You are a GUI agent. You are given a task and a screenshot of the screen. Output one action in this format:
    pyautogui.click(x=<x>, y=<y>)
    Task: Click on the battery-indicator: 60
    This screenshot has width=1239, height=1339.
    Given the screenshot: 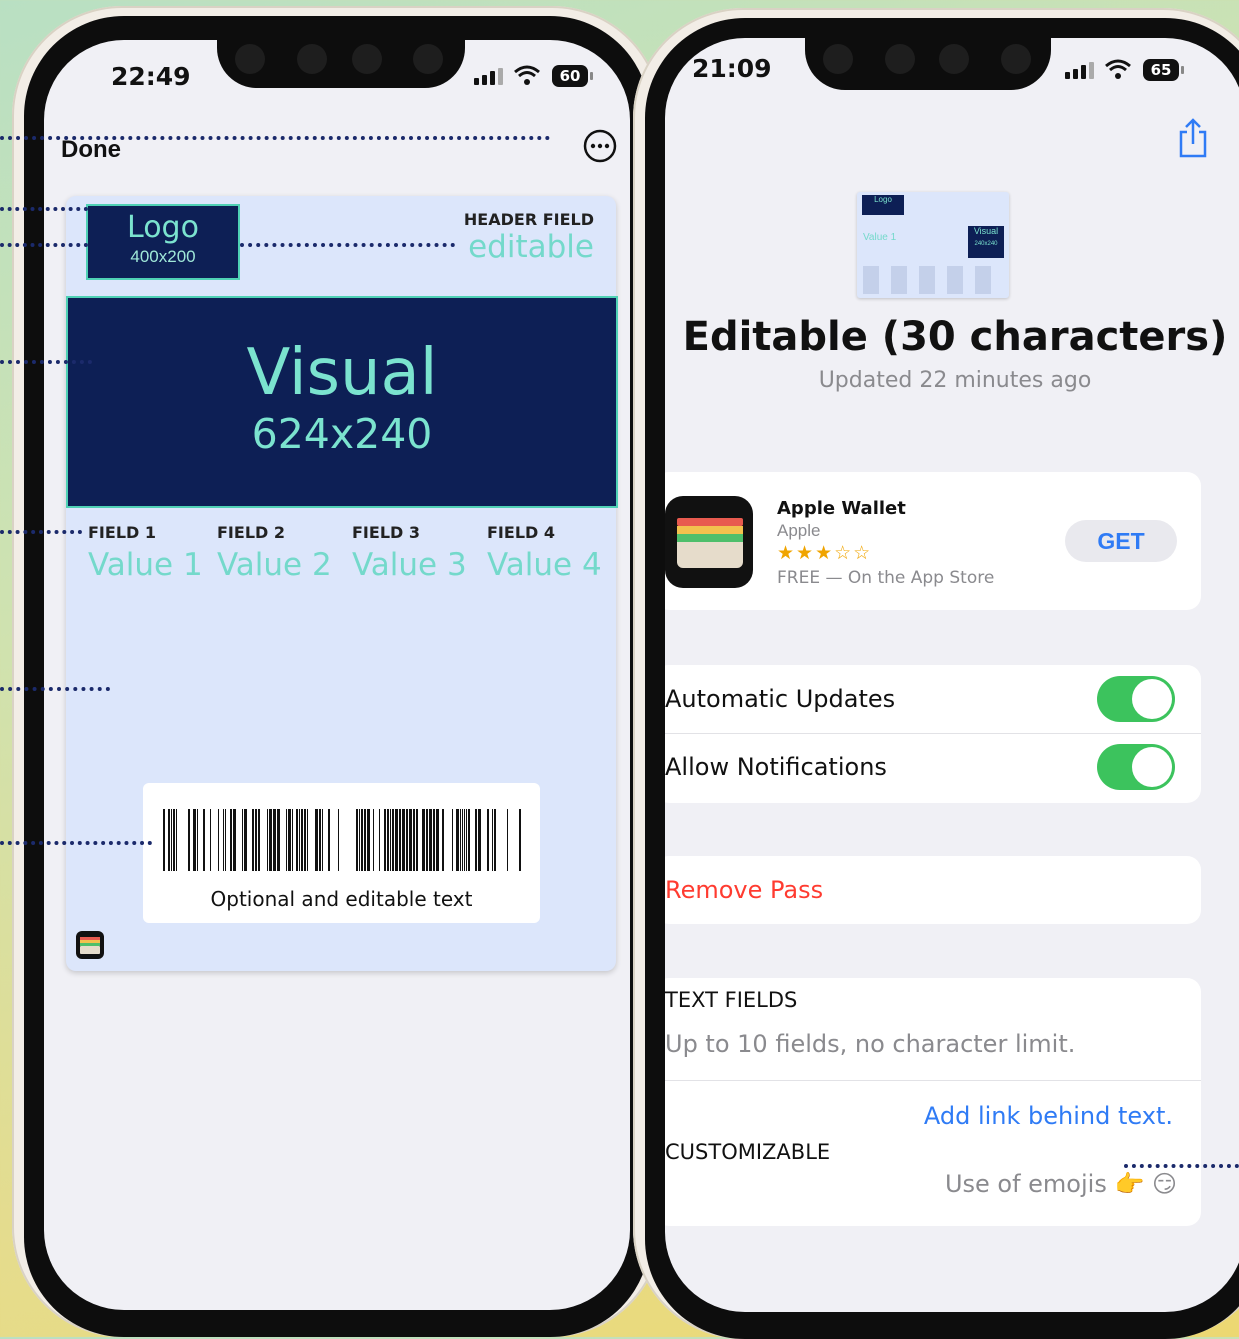 What is the action you would take?
    pyautogui.click(x=572, y=76)
    